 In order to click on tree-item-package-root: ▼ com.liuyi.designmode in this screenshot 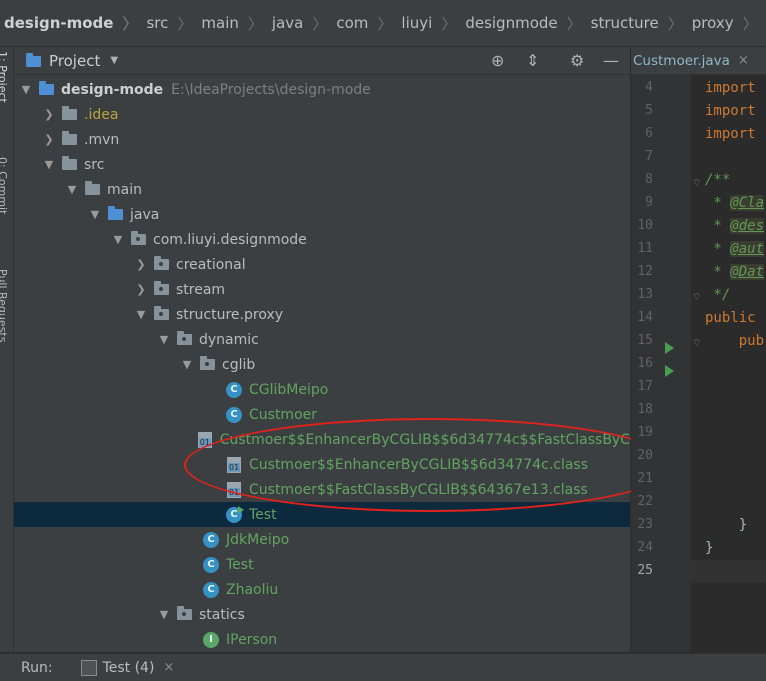, I will do `click(322, 239)`.